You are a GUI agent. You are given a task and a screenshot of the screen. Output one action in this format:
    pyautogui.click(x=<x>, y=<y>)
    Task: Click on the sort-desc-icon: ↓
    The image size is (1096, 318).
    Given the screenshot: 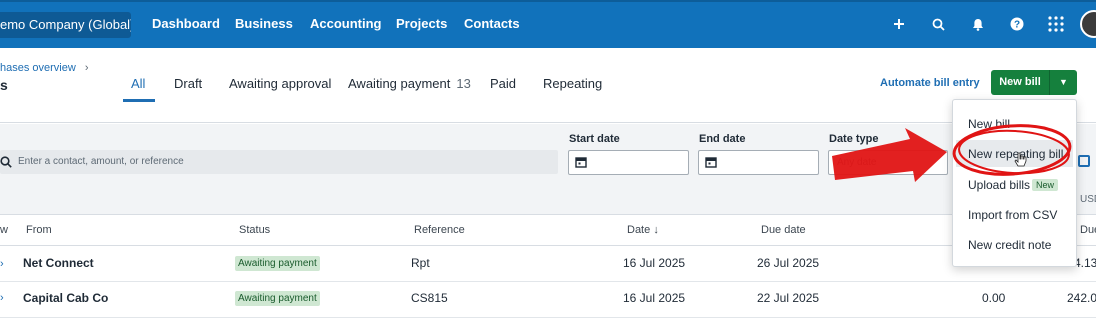 What is the action you would take?
    pyautogui.click(x=656, y=230)
    